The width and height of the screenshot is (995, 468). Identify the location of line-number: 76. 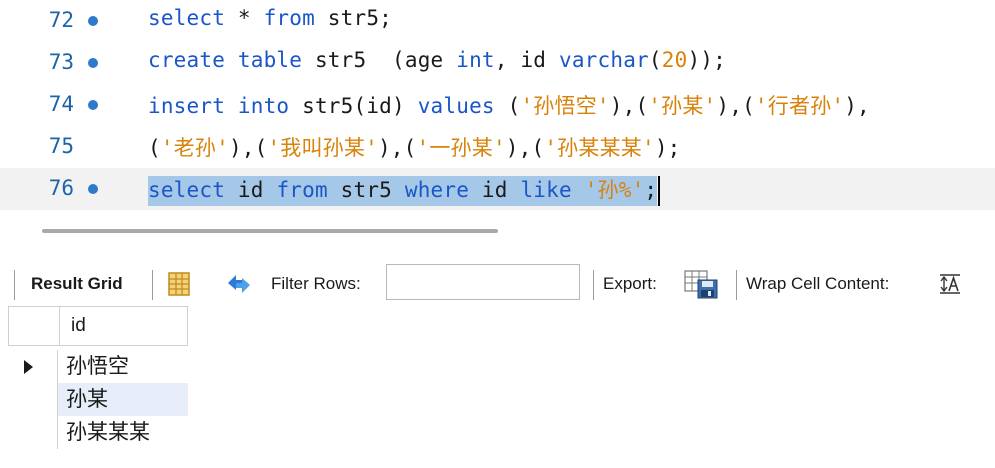
(61, 188).